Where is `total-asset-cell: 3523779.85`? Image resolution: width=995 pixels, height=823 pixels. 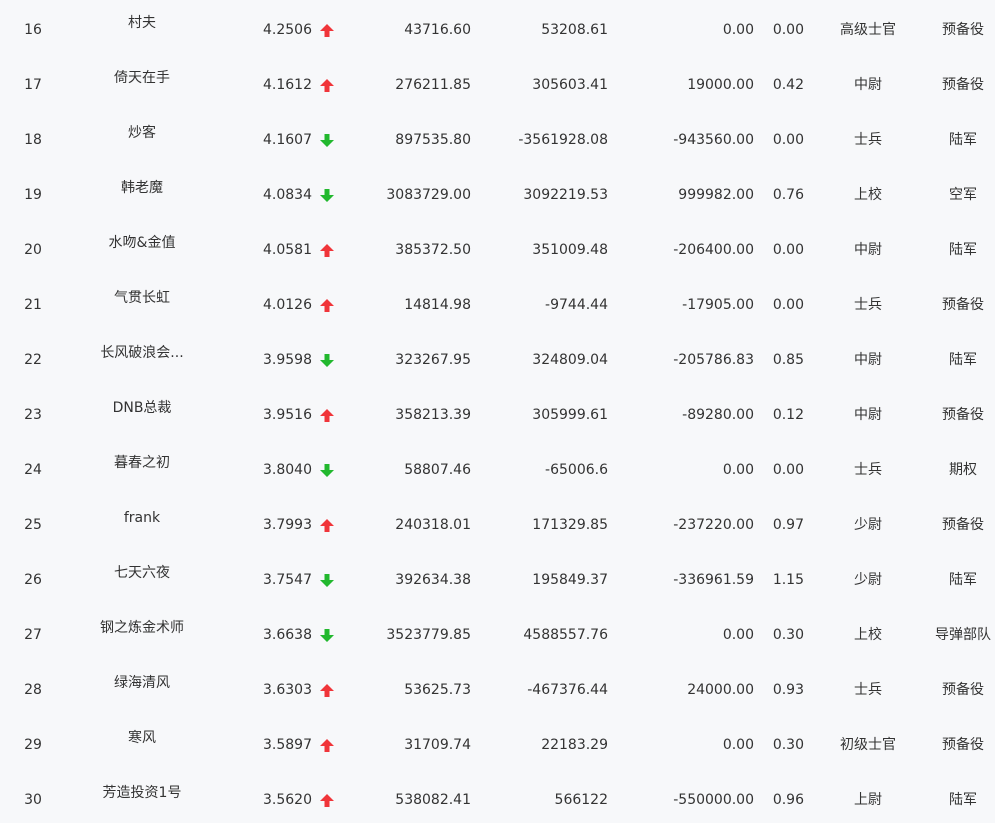
total-asset-cell: 3523779.85 is located at coordinates (428, 635).